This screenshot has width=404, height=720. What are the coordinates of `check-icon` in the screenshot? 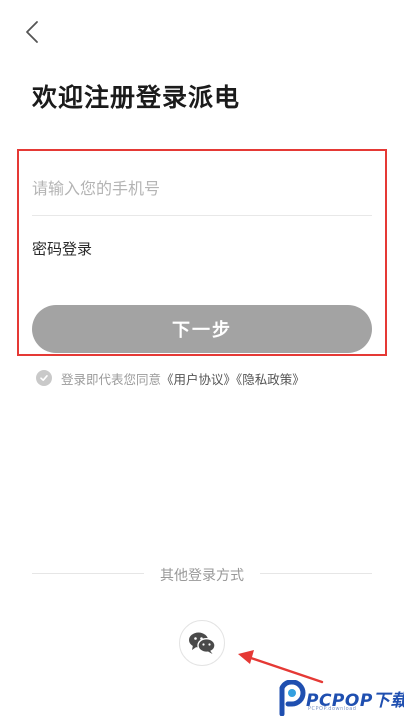 It's located at (44, 377).